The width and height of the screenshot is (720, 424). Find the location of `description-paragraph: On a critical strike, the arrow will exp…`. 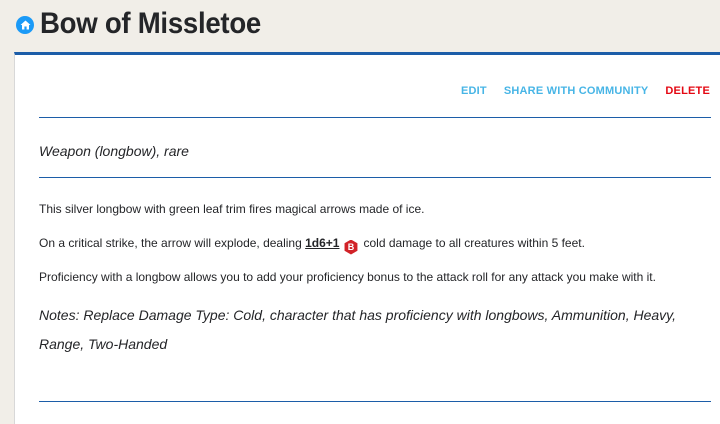

description-paragraph: On a critical strike, the arrow will exp… is located at coordinates (312, 245).